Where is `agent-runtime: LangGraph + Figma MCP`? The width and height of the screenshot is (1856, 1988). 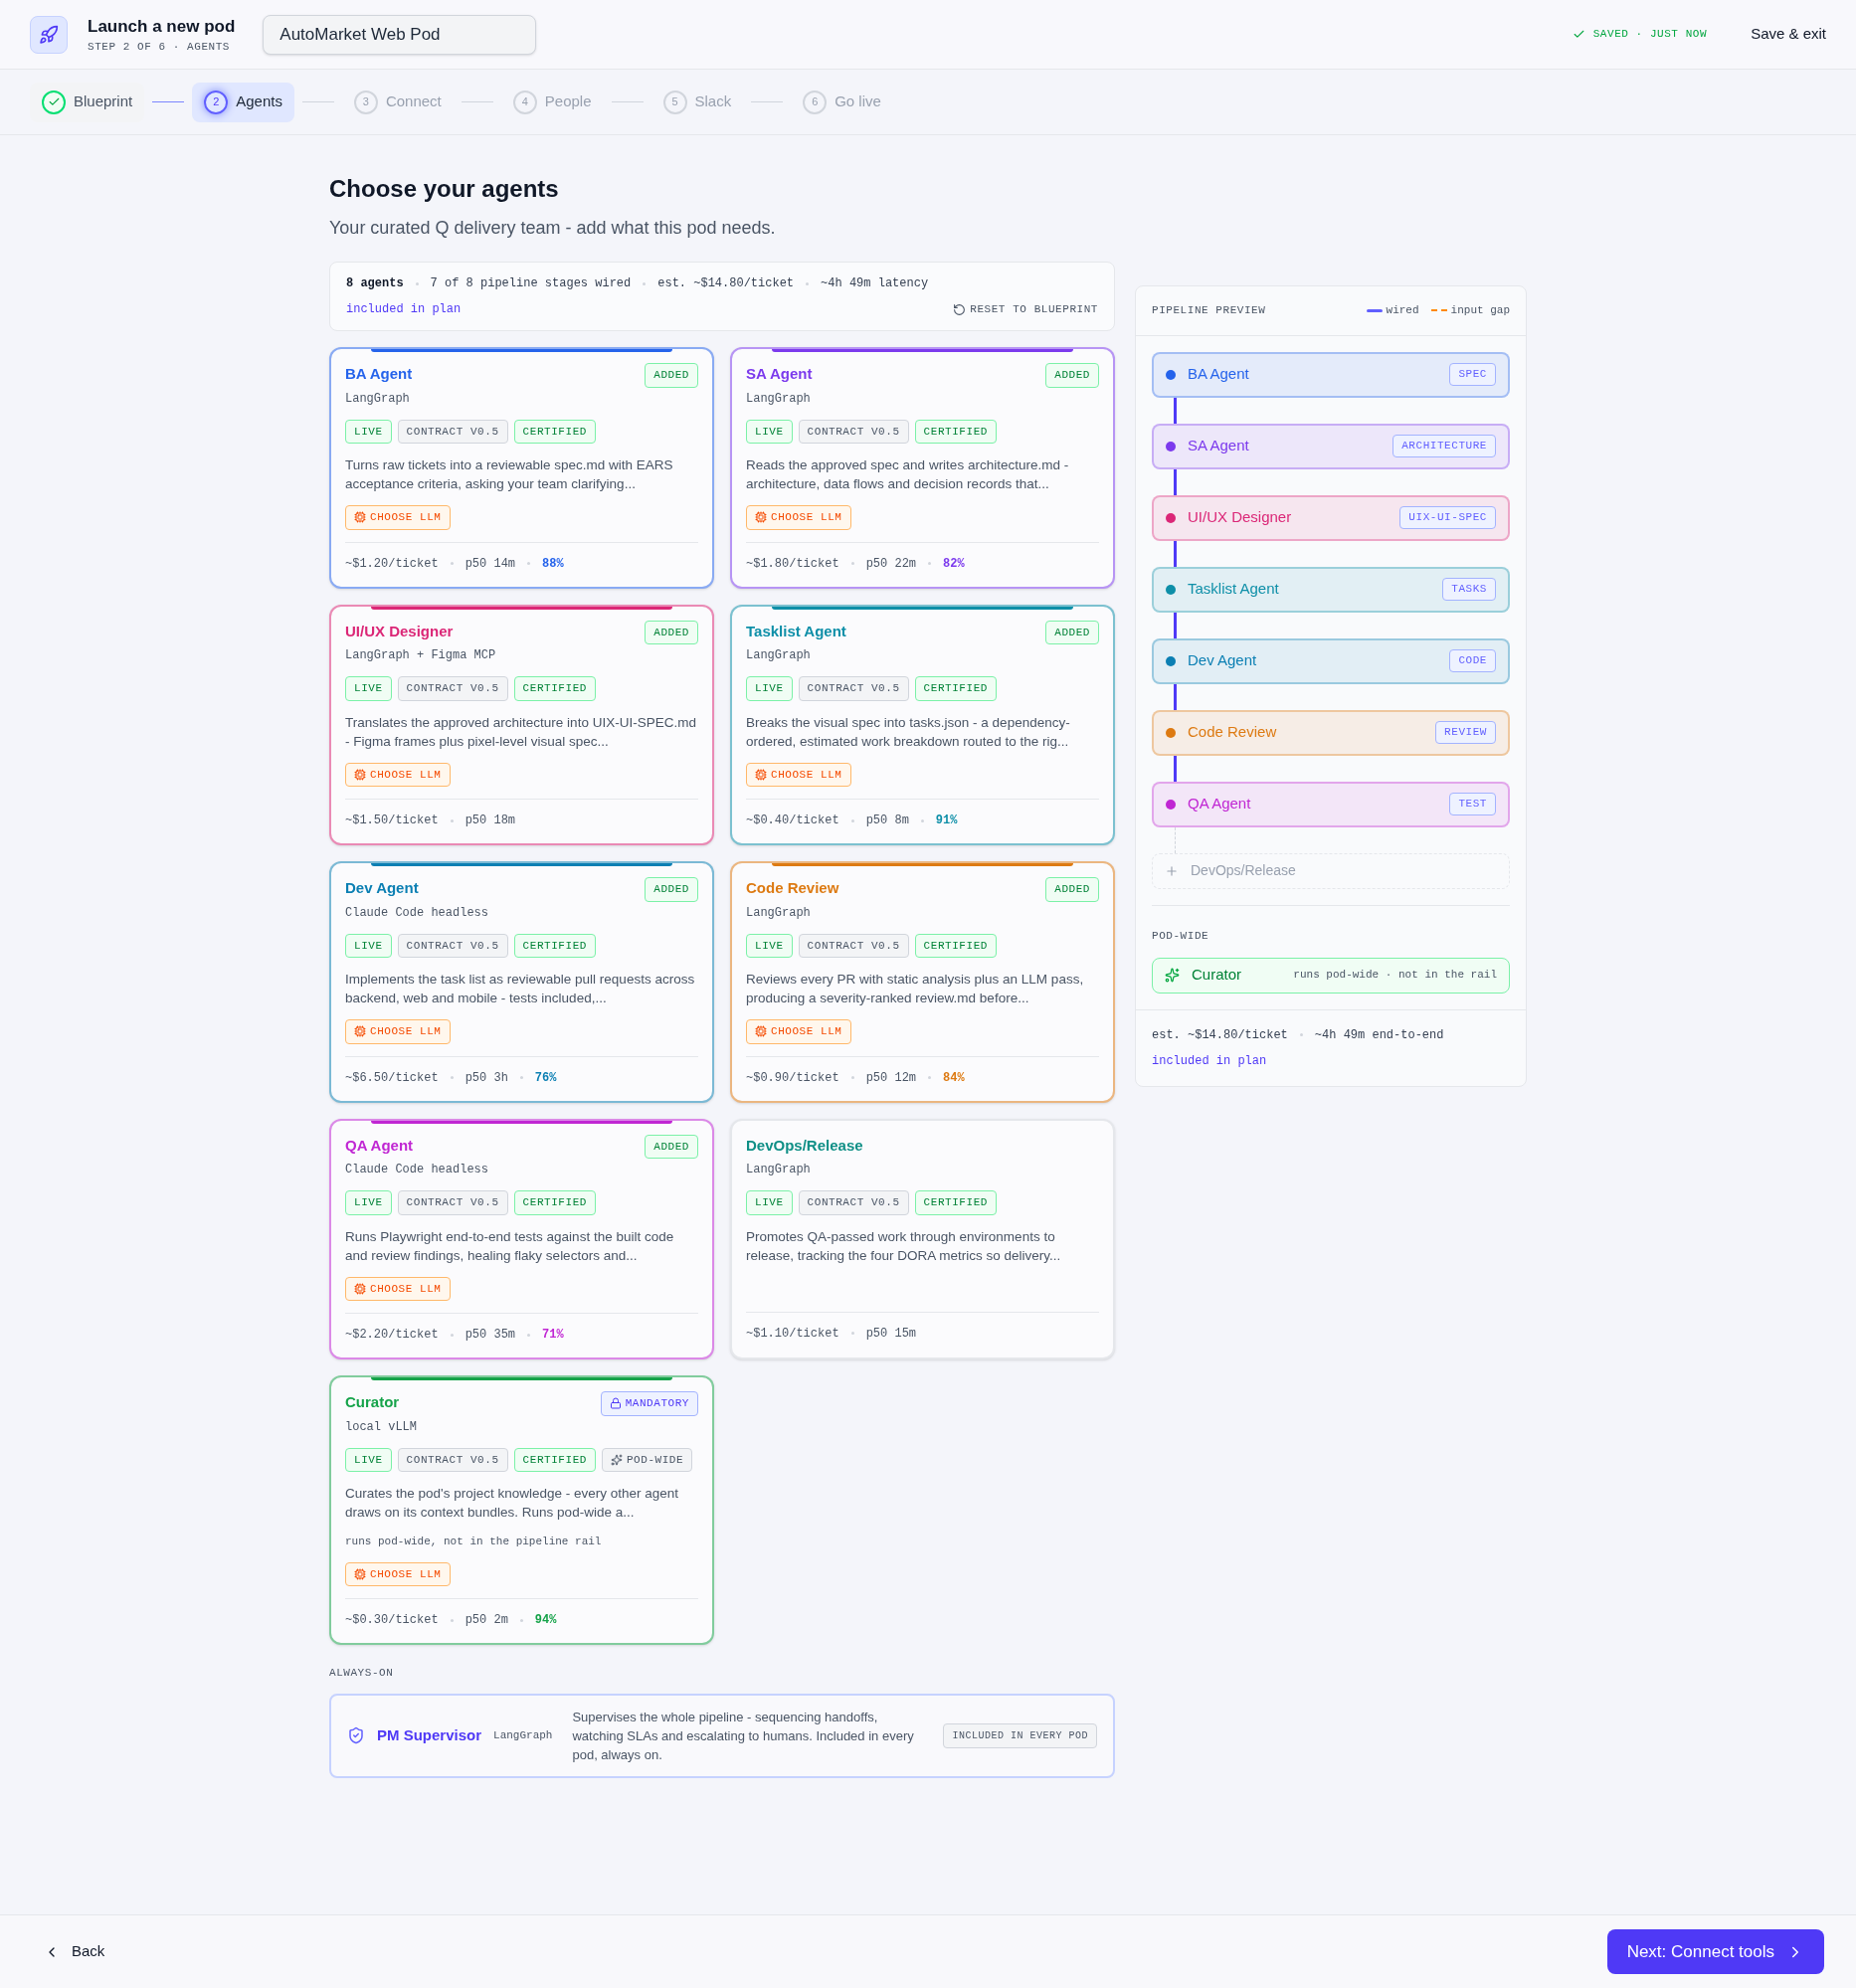 agent-runtime: LangGraph + Figma MCP is located at coordinates (420, 655).